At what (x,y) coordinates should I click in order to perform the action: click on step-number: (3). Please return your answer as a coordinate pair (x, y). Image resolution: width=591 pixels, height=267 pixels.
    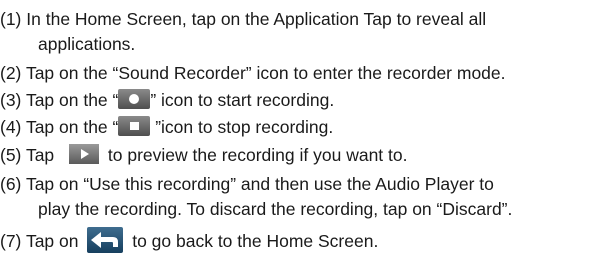
    Looking at the image, I should click on (11, 100).